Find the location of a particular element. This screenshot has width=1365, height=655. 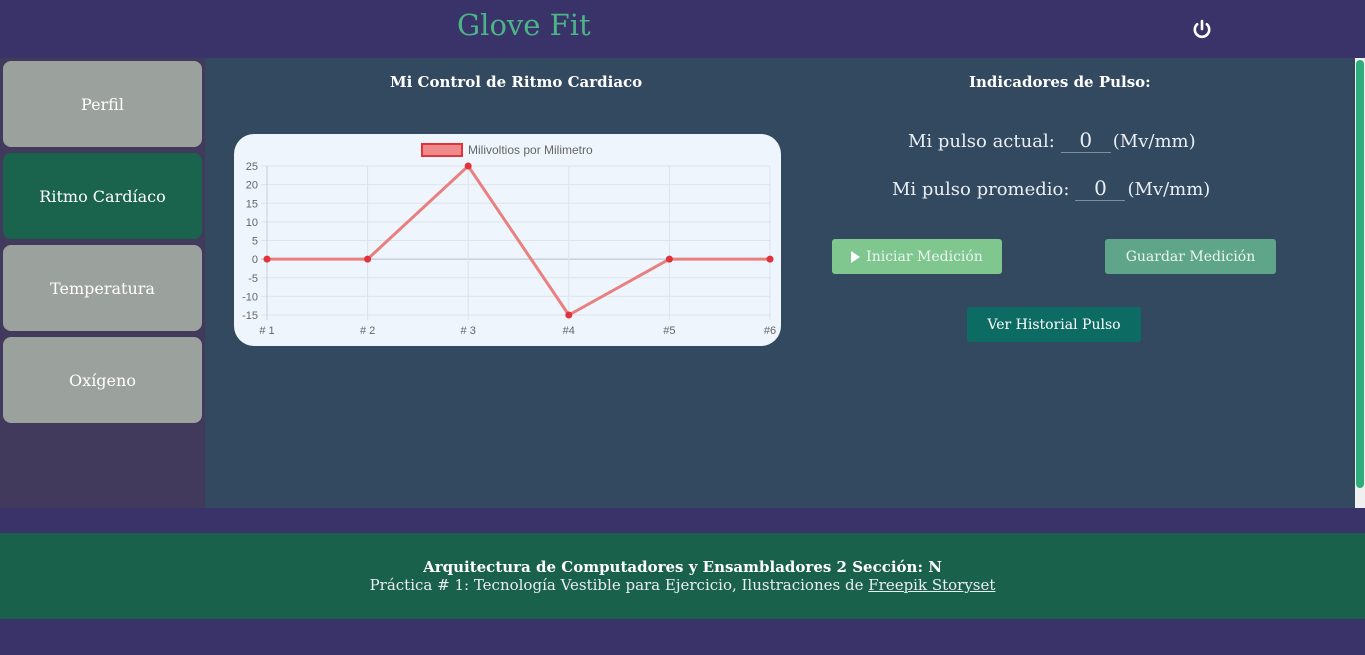

start-measurement-label: Iniciar Medición is located at coordinates (924, 256).